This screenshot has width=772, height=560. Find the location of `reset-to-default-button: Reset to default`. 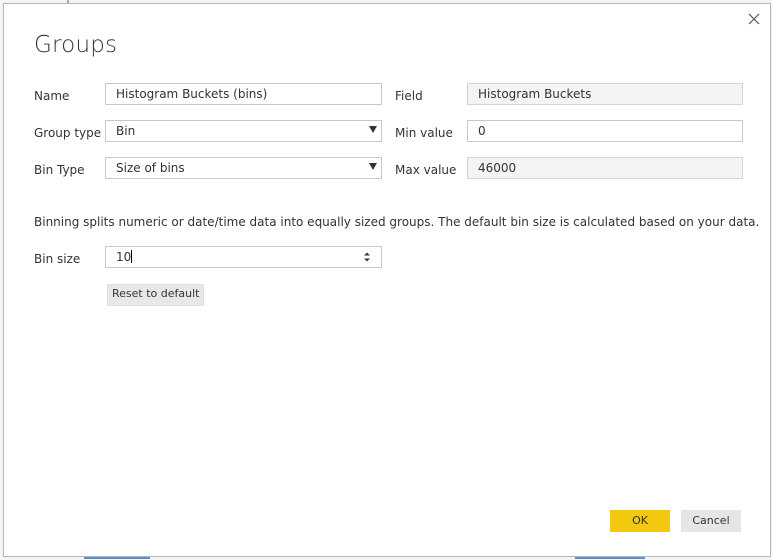

reset-to-default-button: Reset to default is located at coordinates (156, 295).